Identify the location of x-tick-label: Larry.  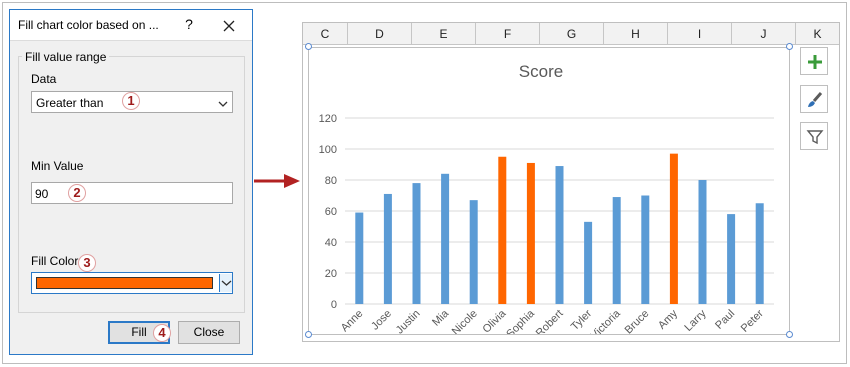
(695, 320).